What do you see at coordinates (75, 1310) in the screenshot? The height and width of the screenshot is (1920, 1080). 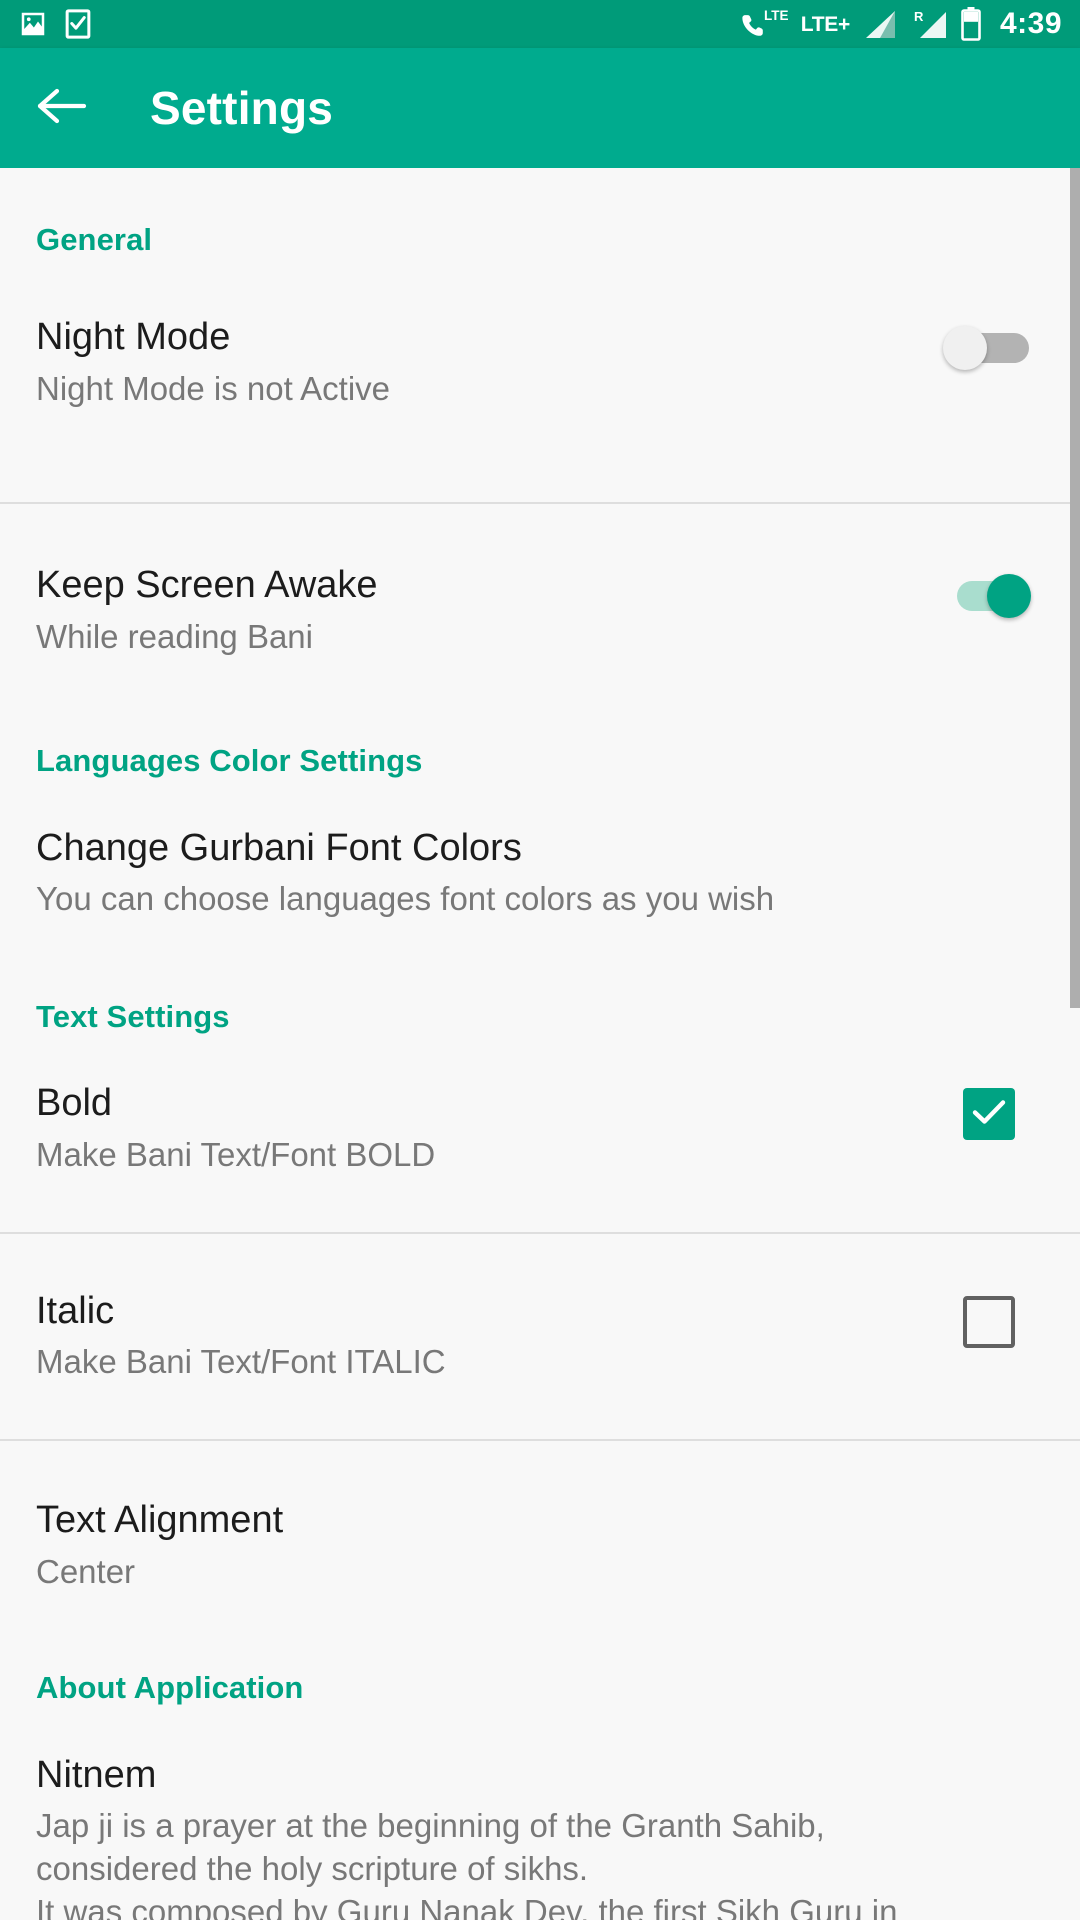 I see `pref-title-italic: Italic` at bounding box center [75, 1310].